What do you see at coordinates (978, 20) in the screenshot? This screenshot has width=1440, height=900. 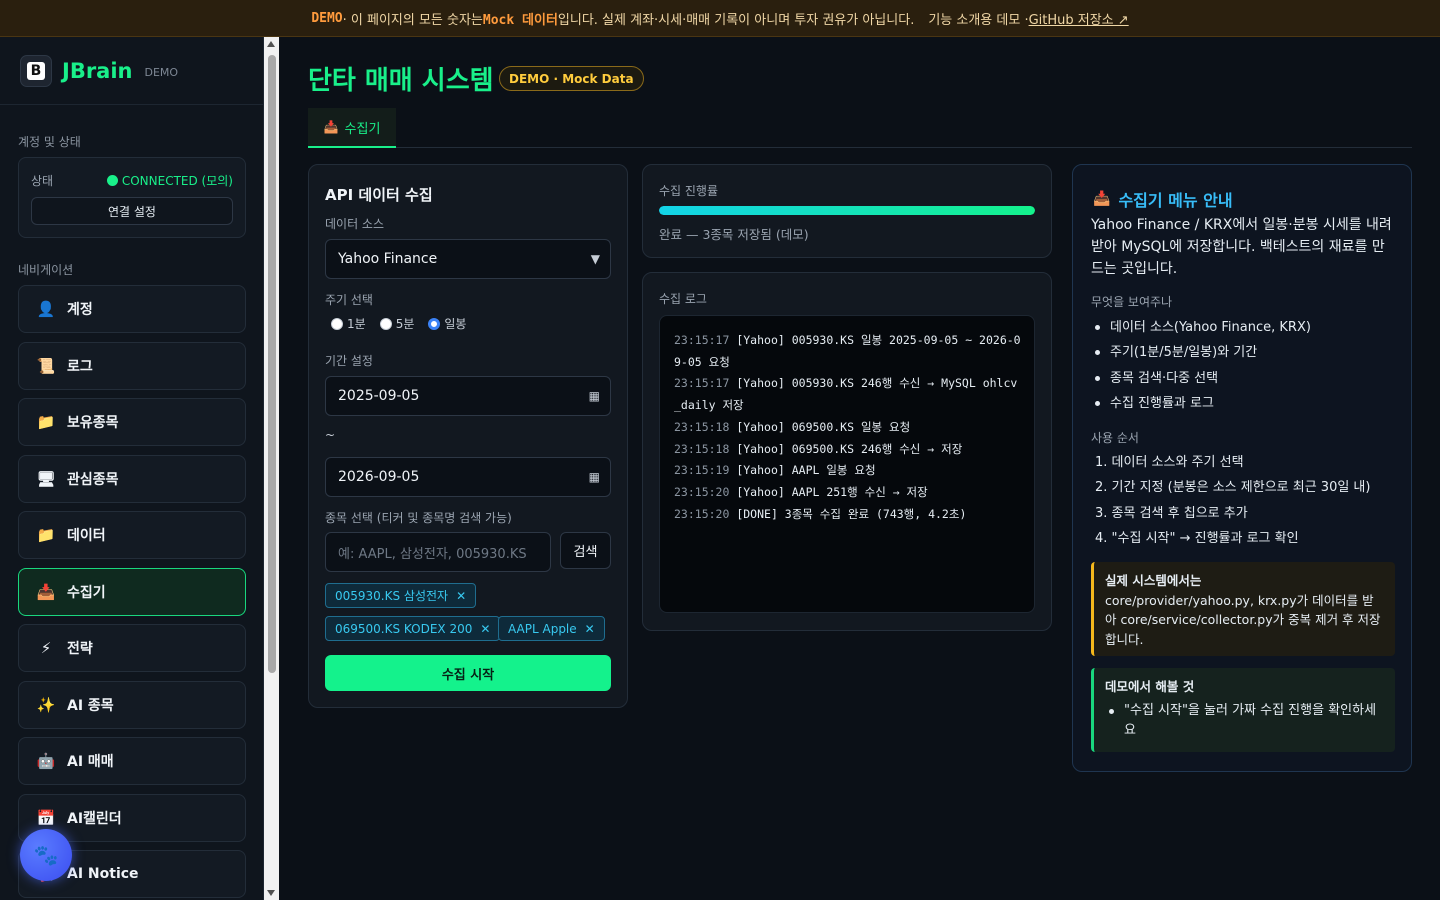 I see `banner-text-c: 기능 소개용 데모 ·` at bounding box center [978, 20].